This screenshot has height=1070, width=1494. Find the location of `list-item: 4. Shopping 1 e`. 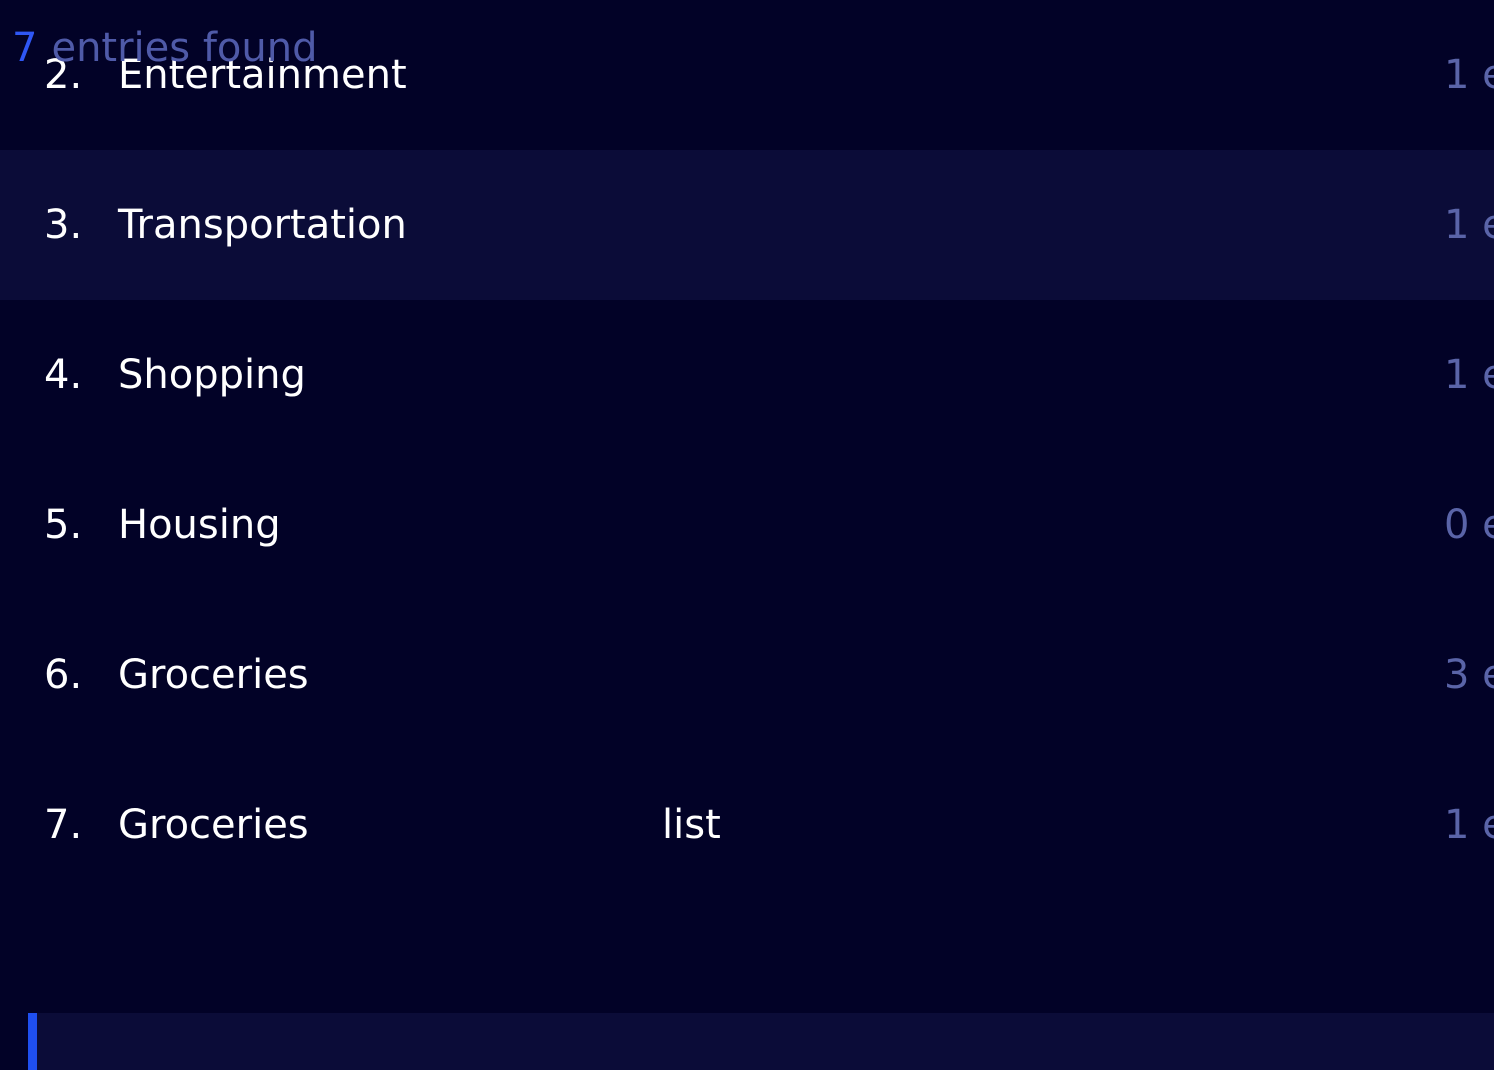

list-item: 4. Shopping 1 e is located at coordinates (747, 375).